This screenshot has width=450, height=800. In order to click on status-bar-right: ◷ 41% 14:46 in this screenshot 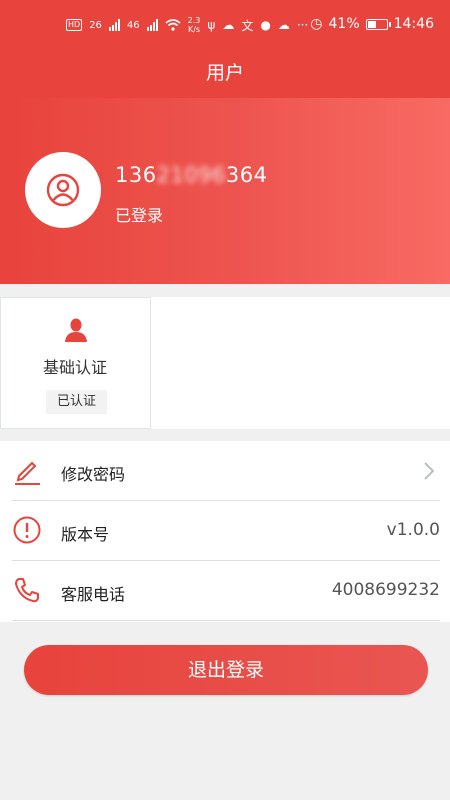, I will do `click(372, 24)`.